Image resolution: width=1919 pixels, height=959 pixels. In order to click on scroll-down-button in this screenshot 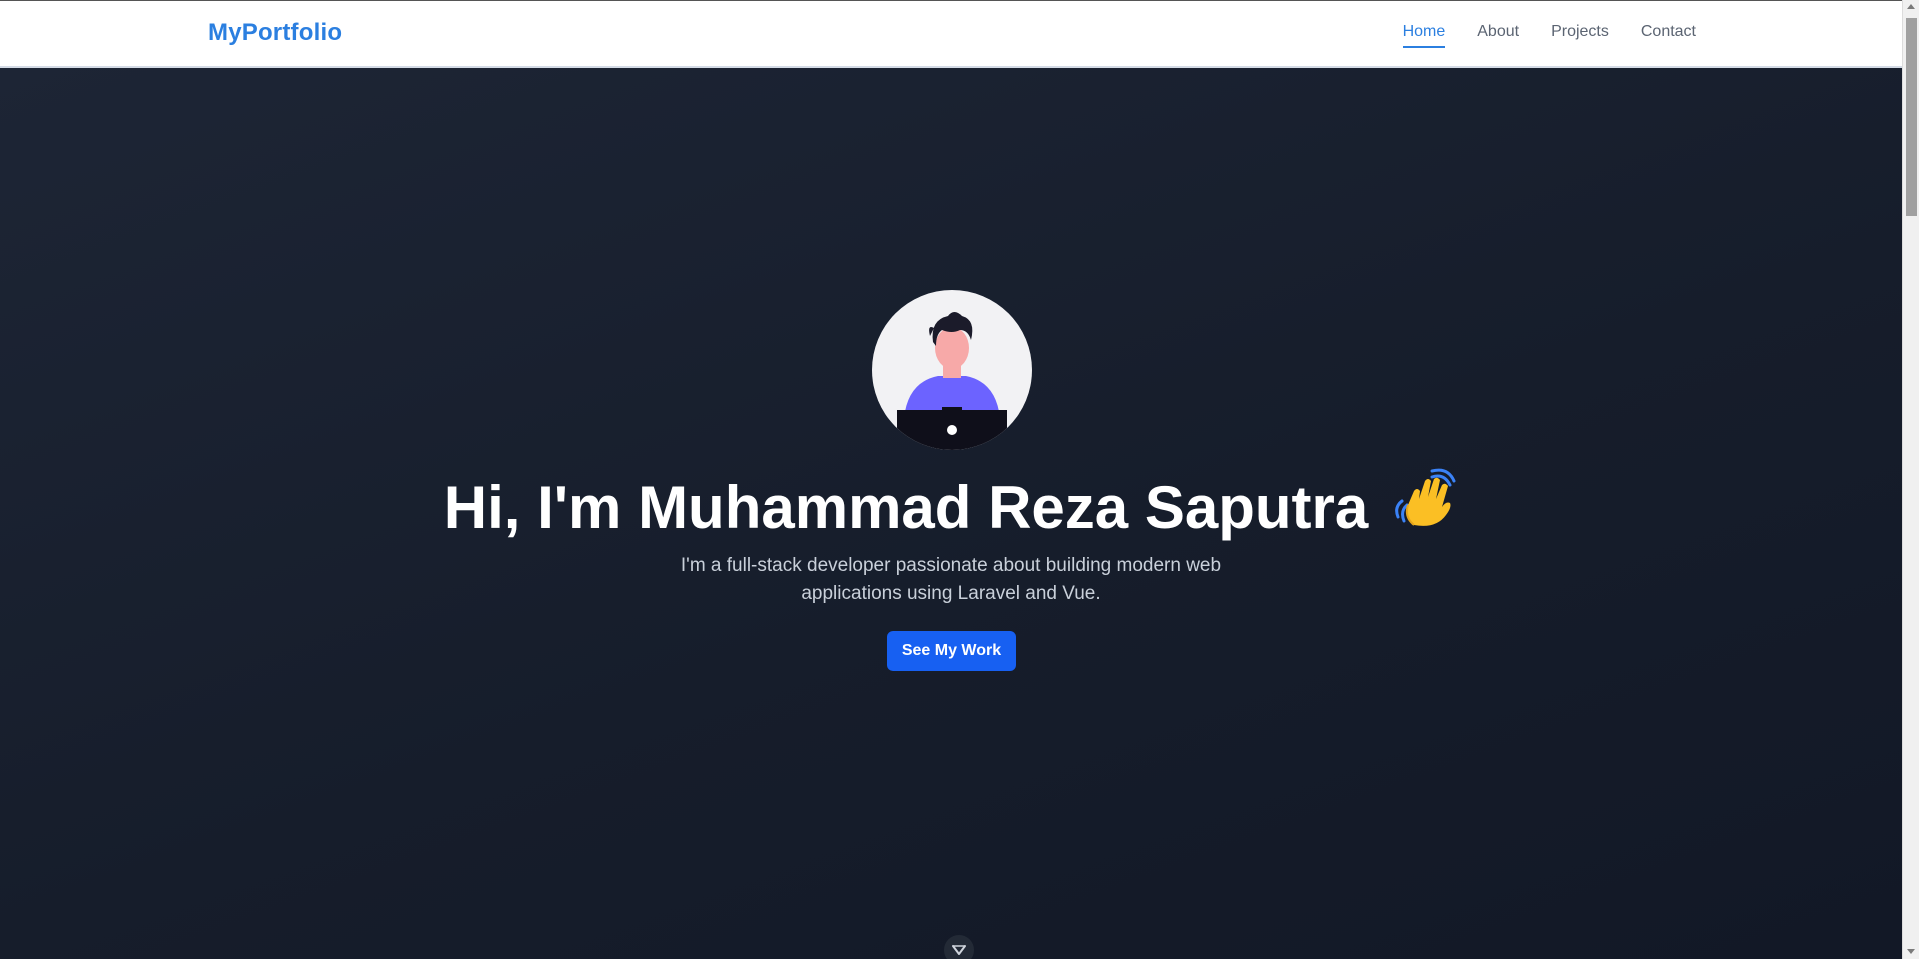, I will do `click(959, 947)`.